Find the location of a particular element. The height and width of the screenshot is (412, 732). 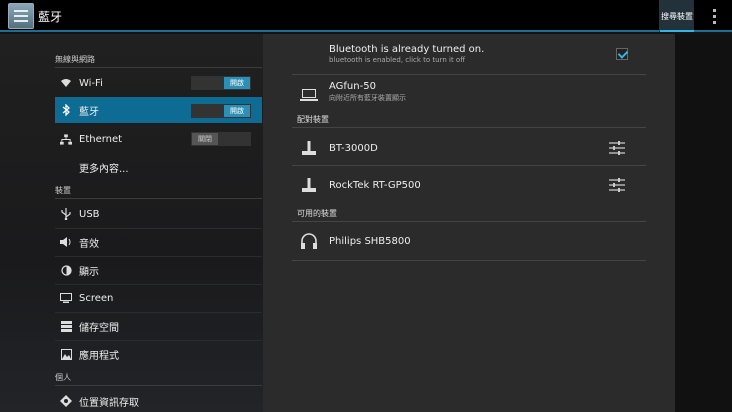

sidebar-item-screen: Screen is located at coordinates (158, 298).